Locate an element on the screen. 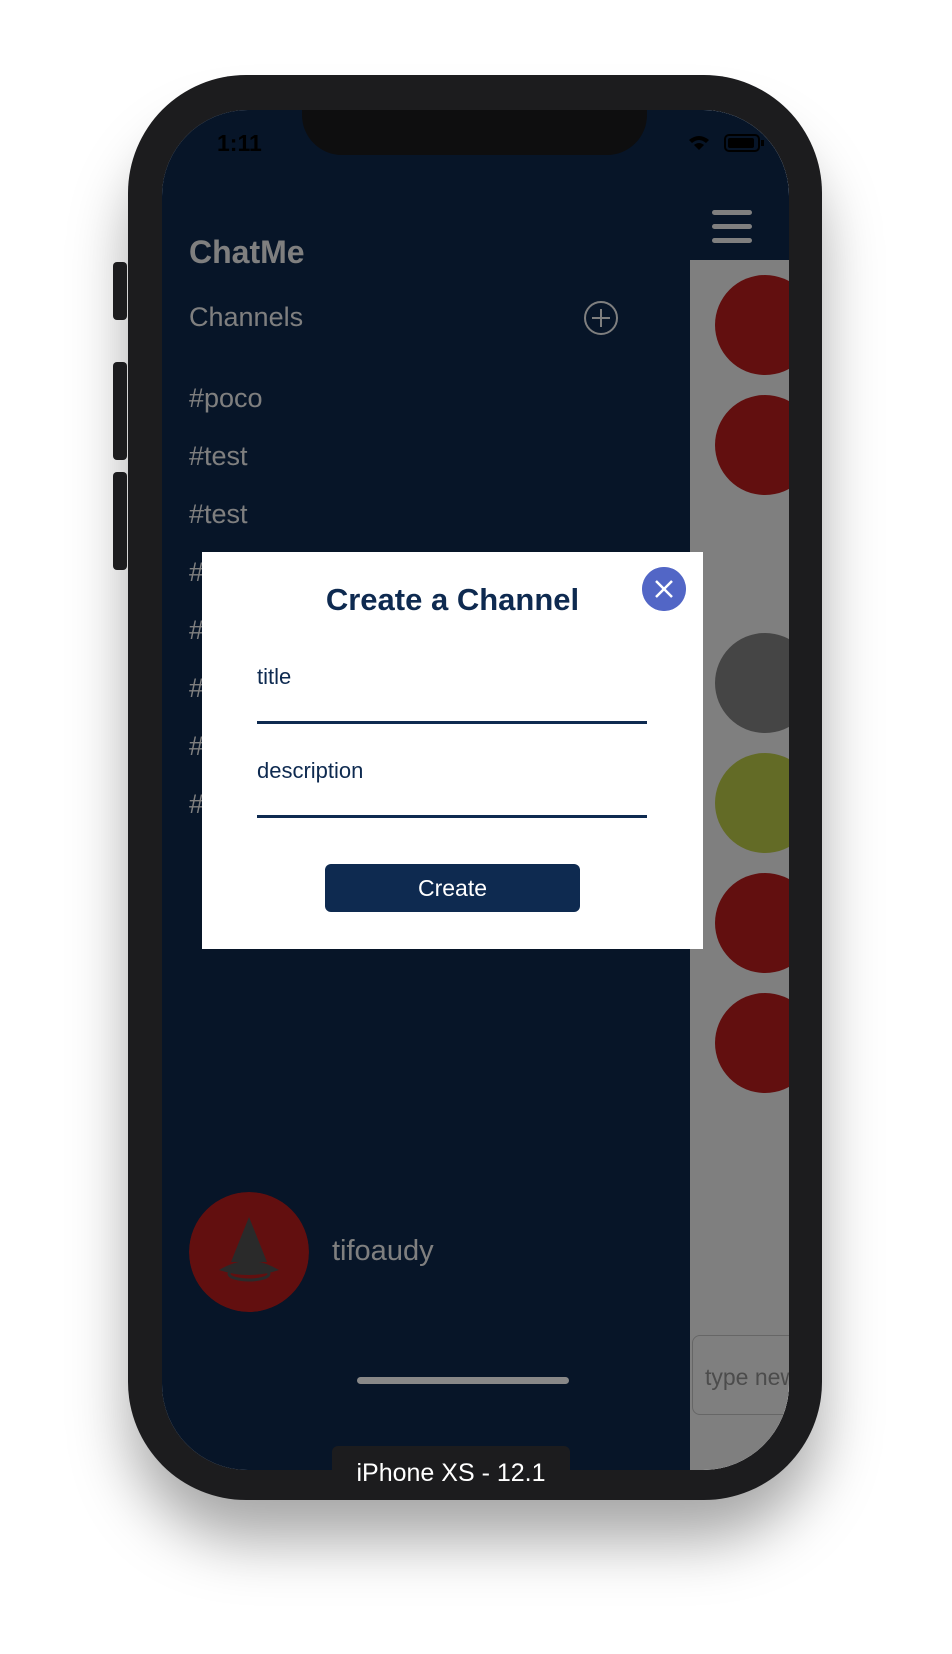  title-field-underline is located at coordinates (452, 722).